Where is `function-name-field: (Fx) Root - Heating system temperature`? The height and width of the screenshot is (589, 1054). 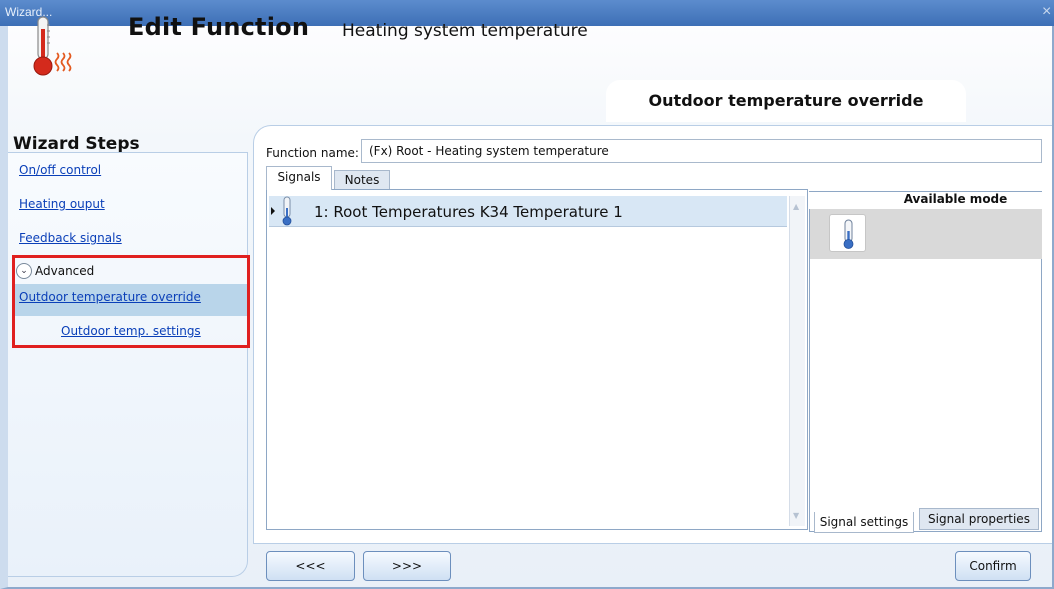 function-name-field: (Fx) Root - Heating system temperature is located at coordinates (701, 151).